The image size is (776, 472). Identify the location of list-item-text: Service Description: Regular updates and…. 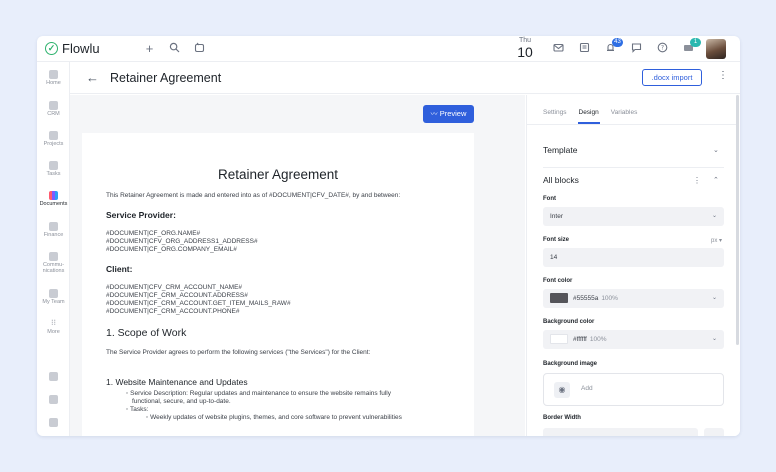
(260, 393).